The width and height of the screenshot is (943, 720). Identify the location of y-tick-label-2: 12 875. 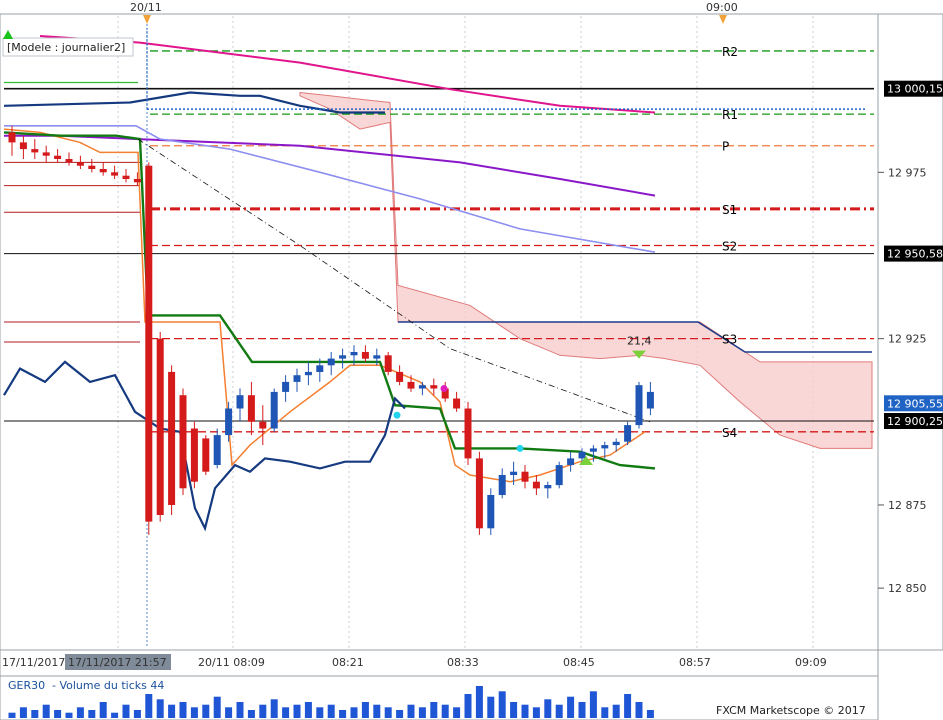
(907, 505).